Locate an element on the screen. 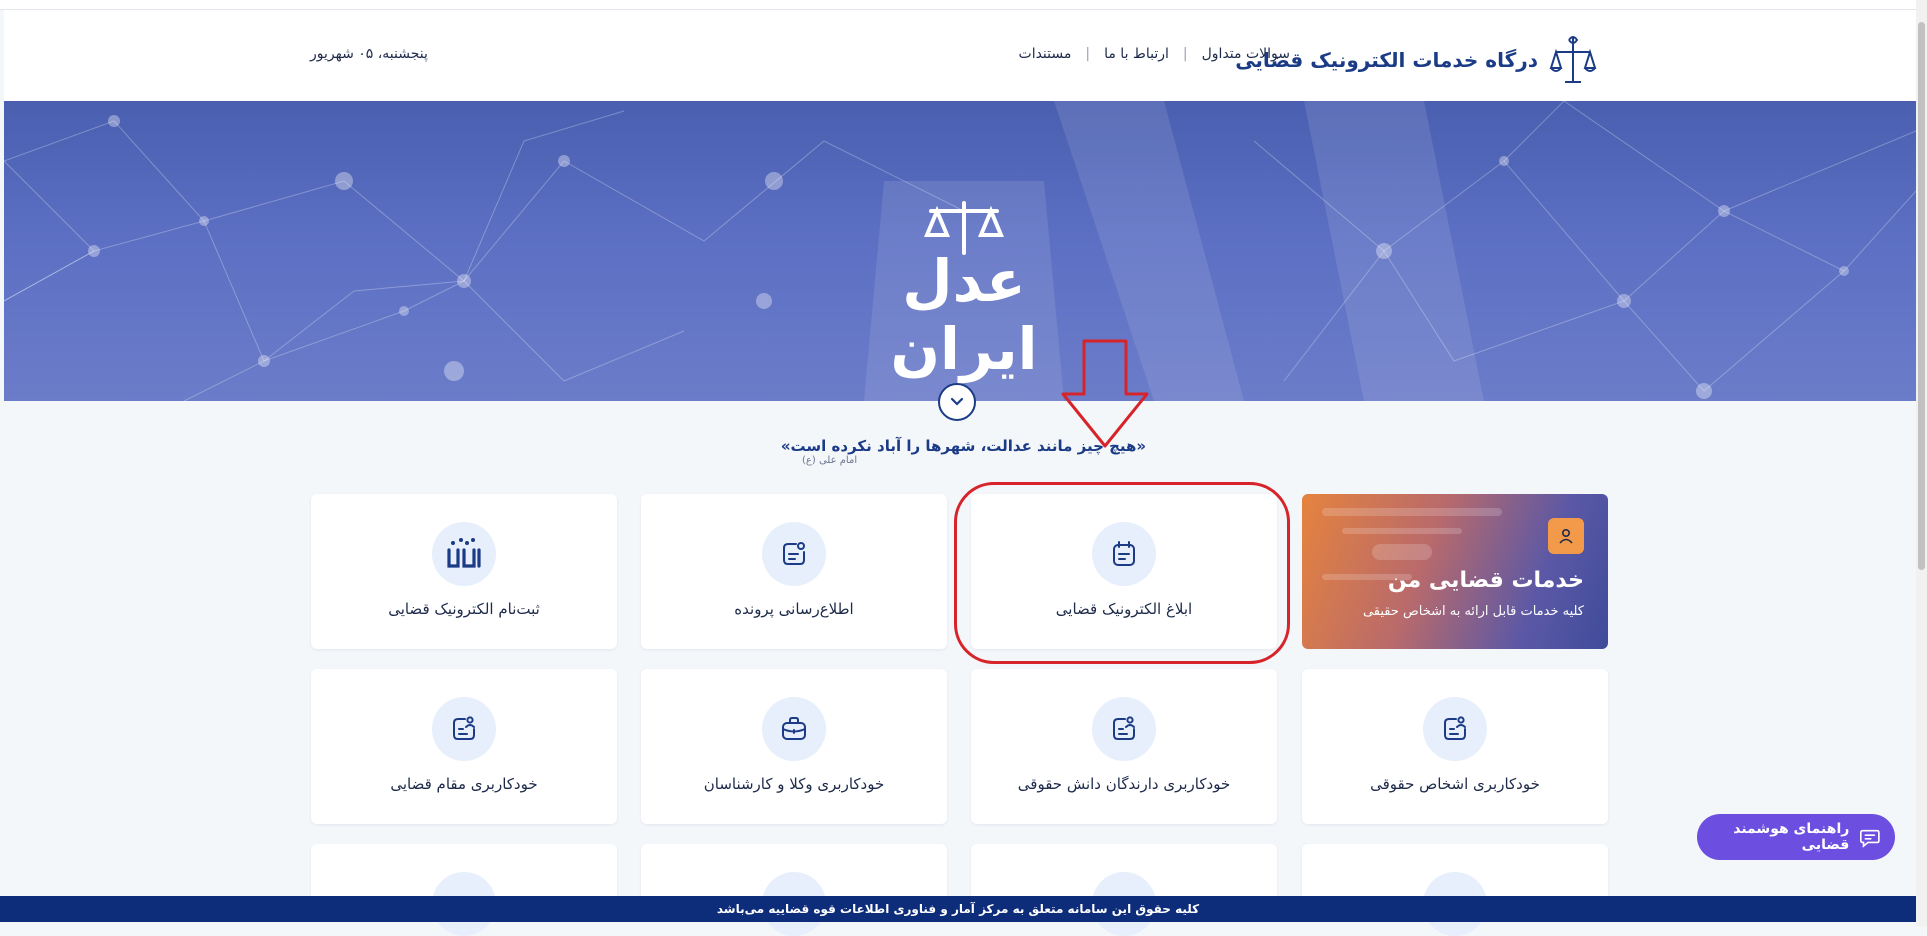  page-scrollbar is located at coordinates (1921, 463).